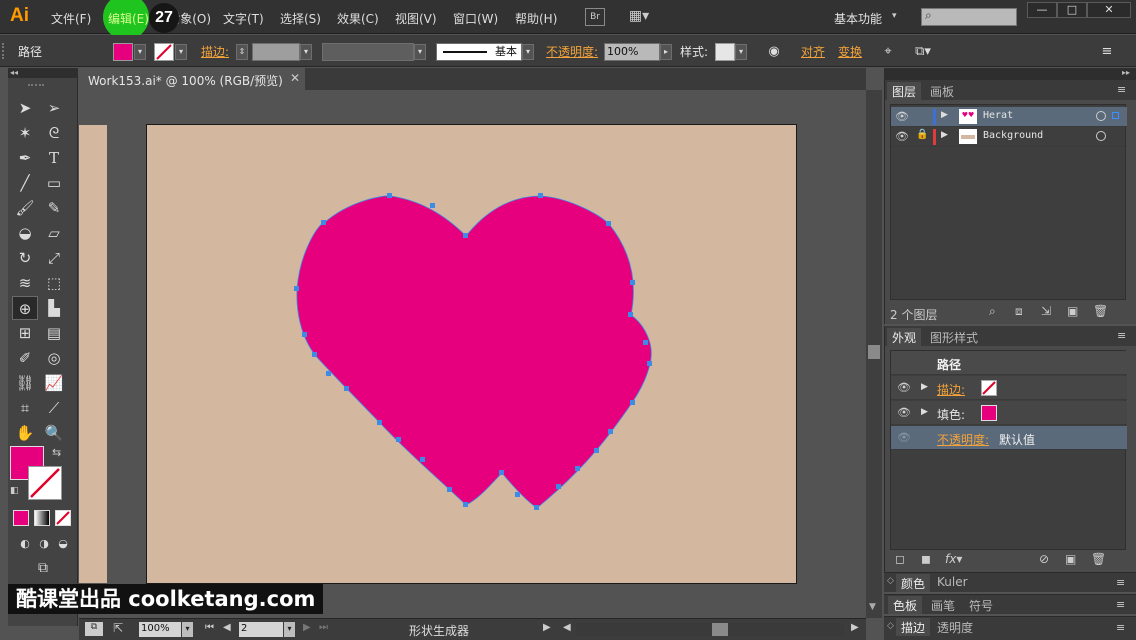 This screenshot has width=1136, height=640. What do you see at coordinates (1009, 363) in the screenshot?
I see `appearance-header-row: 路径` at bounding box center [1009, 363].